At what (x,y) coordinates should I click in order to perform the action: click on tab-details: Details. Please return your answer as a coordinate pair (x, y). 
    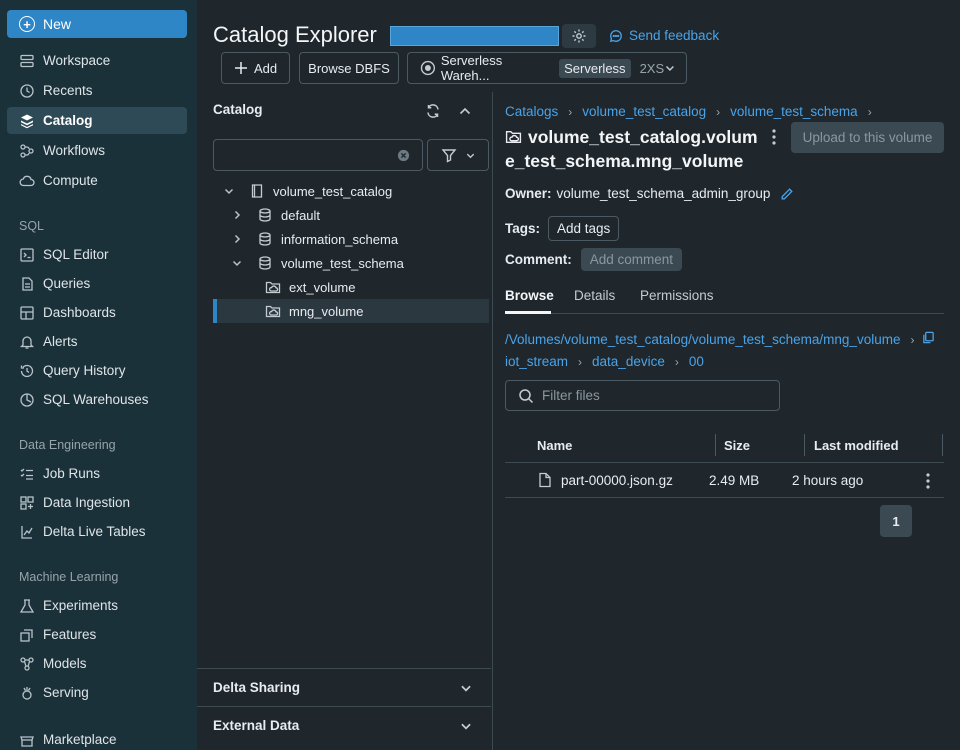
    Looking at the image, I should click on (594, 295).